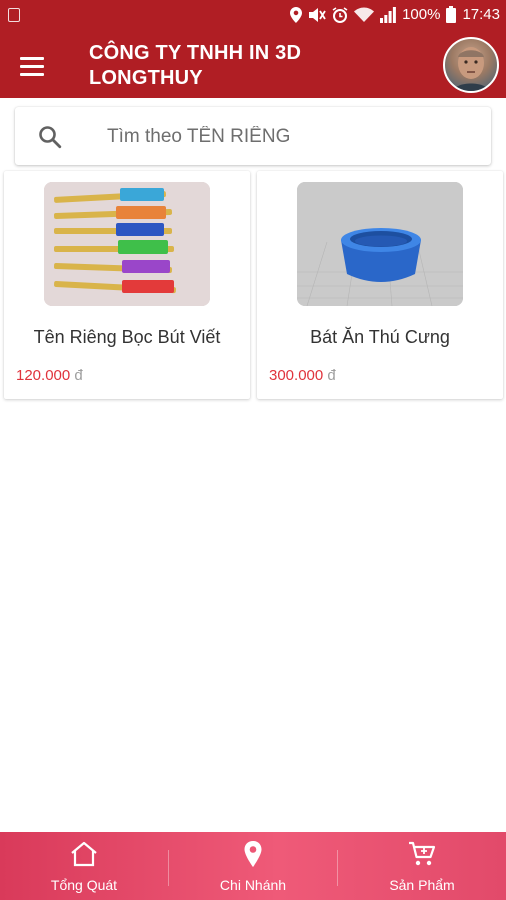 This screenshot has width=506, height=900. I want to click on sim-icon, so click(14, 15).